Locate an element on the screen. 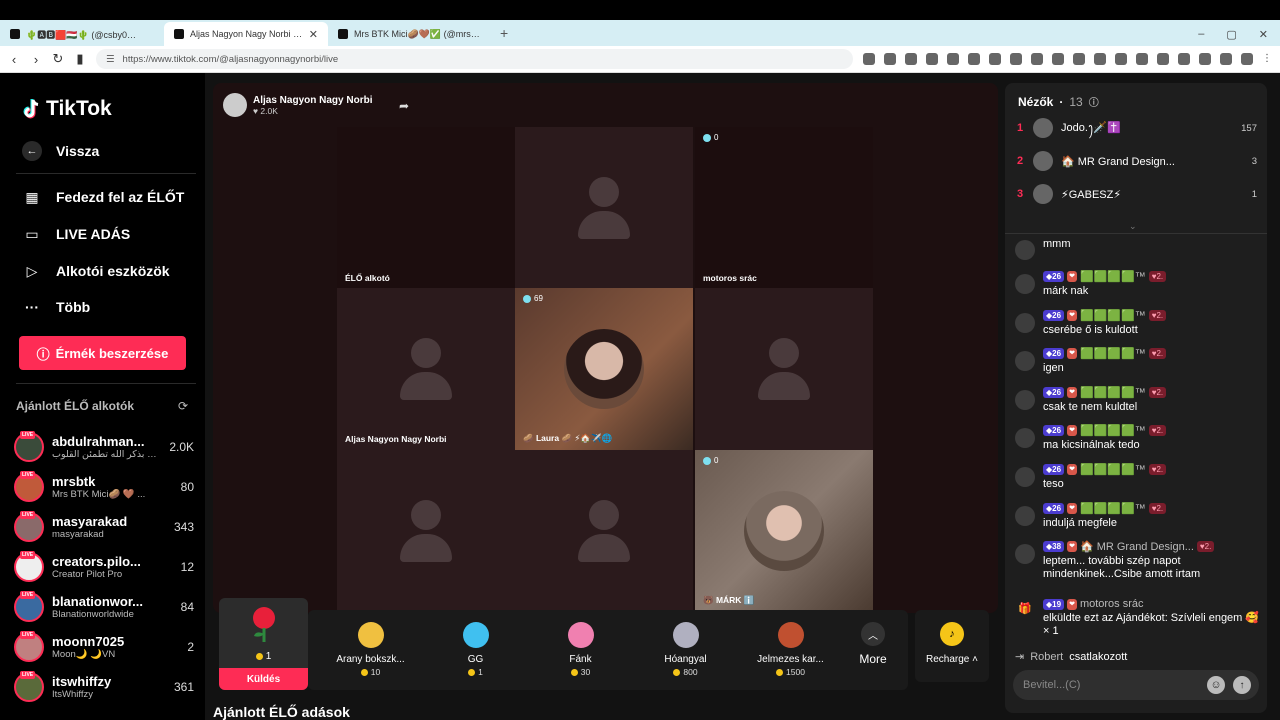 Image resolution: width=1280 pixels, height=720 pixels. recommended-creator: LIVE itswhiffzy ItsWhiffzy 361 is located at coordinates (104, 687).